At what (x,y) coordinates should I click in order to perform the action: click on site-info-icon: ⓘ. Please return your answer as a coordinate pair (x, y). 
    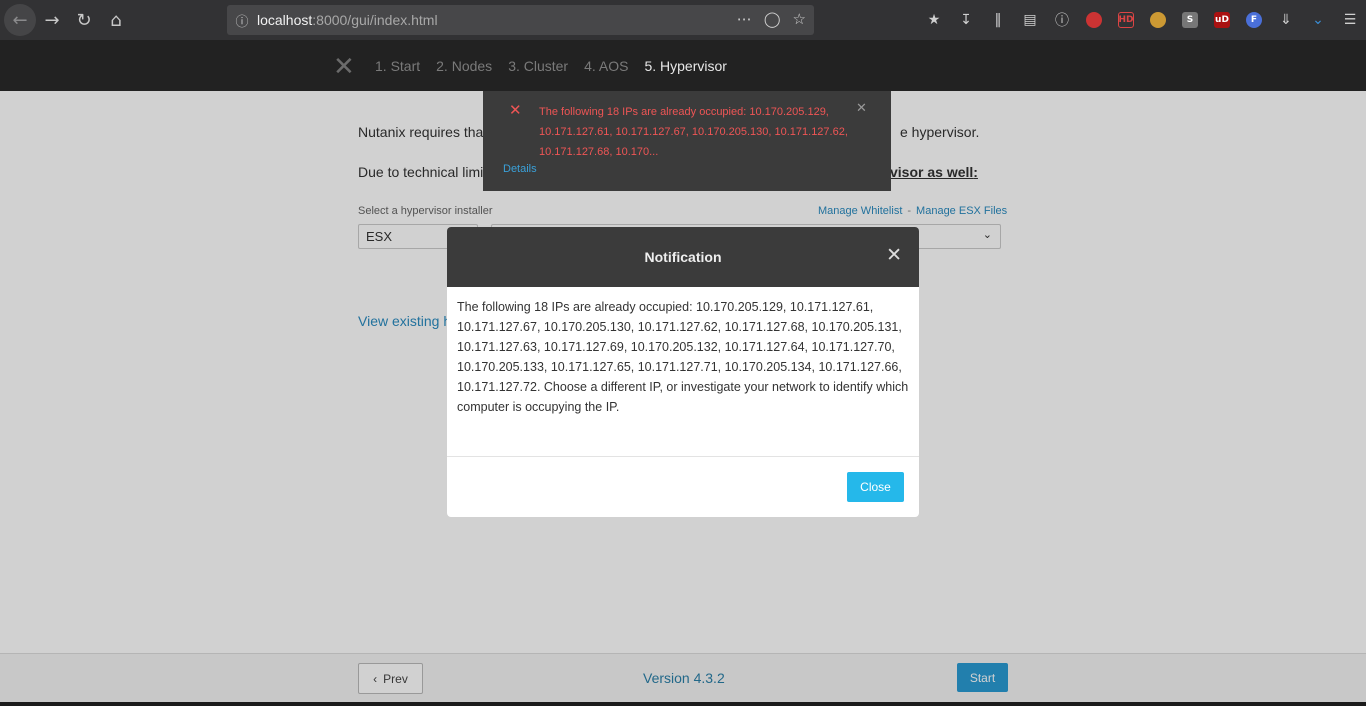
    Looking at the image, I should click on (242, 20).